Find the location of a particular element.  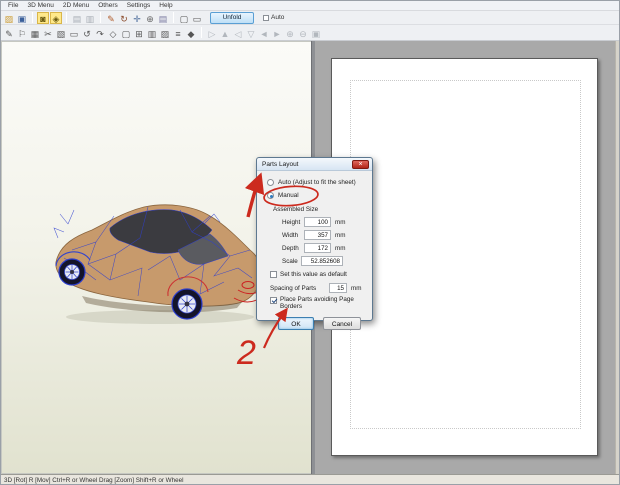

disabled-tool-icon: ⊖ is located at coordinates (303, 33).